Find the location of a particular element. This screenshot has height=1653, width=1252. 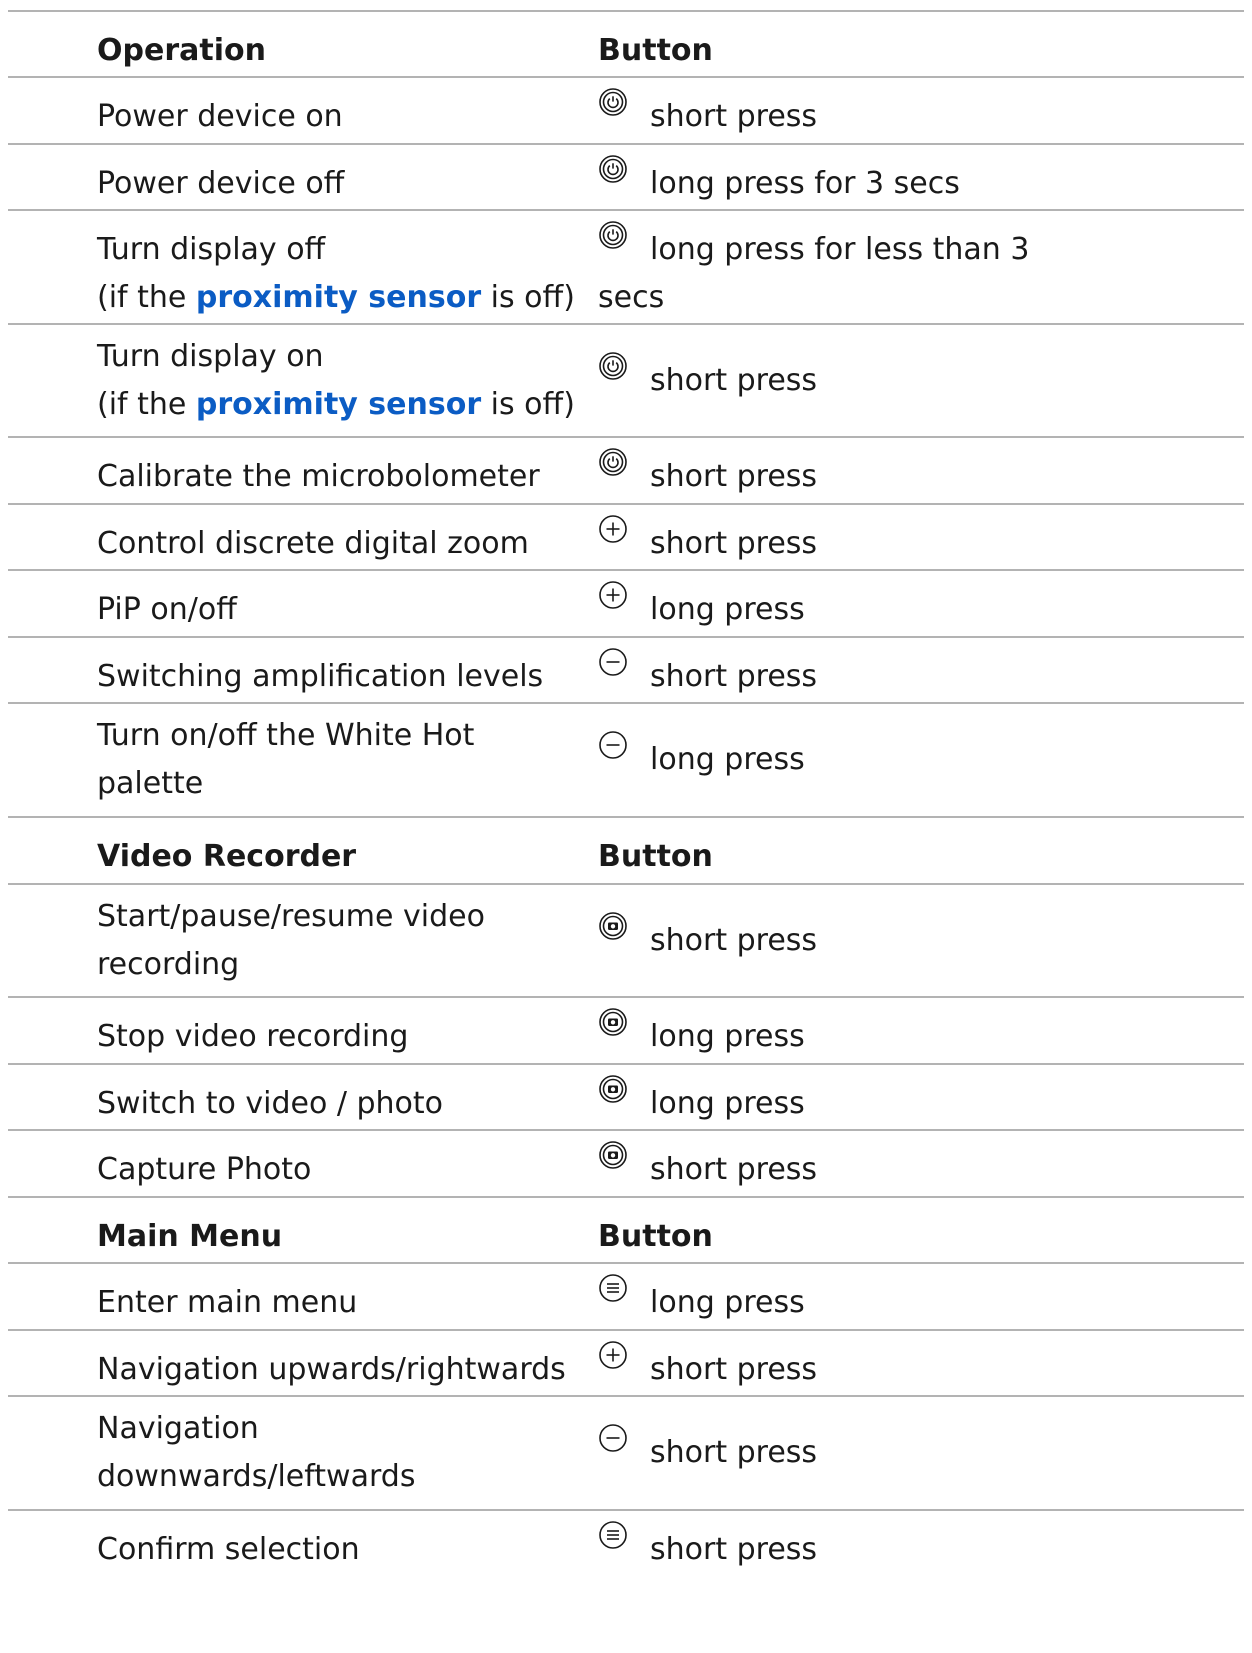

table-header-video-recorder: Video Recorder Button is located at coordinates (626, 851).